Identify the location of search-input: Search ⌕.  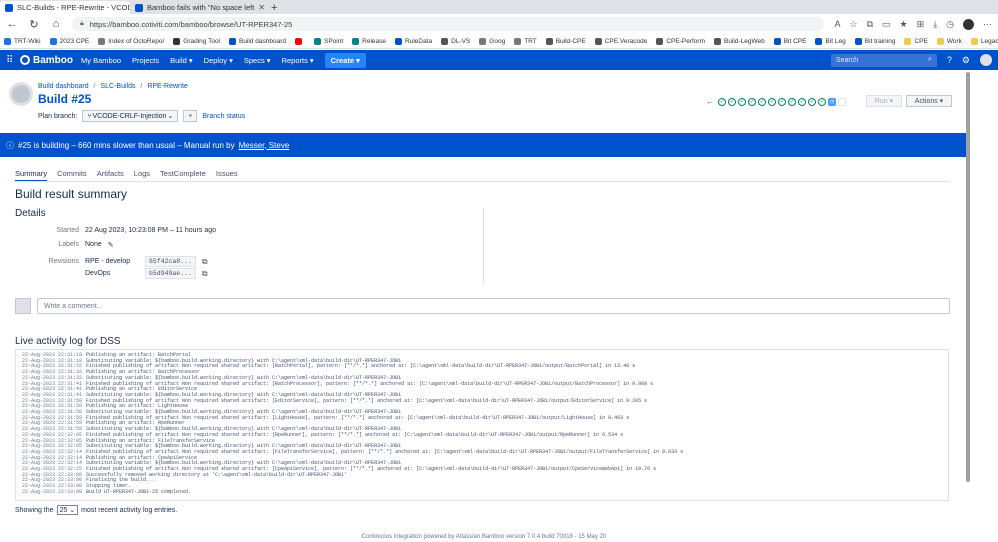
(883, 60).